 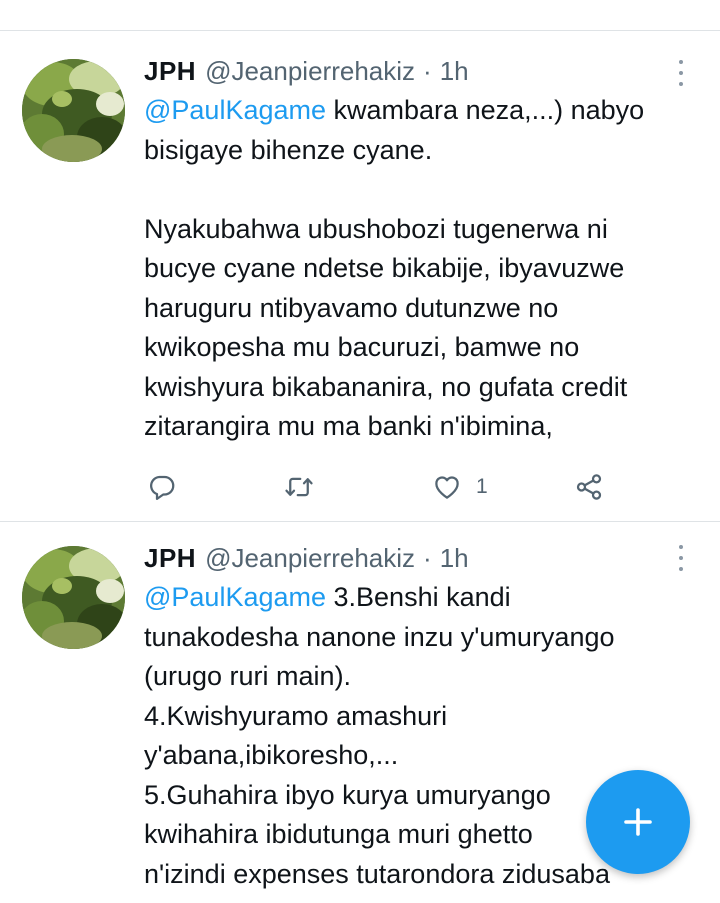 I want to click on reply-icon, so click(x=162, y=487).